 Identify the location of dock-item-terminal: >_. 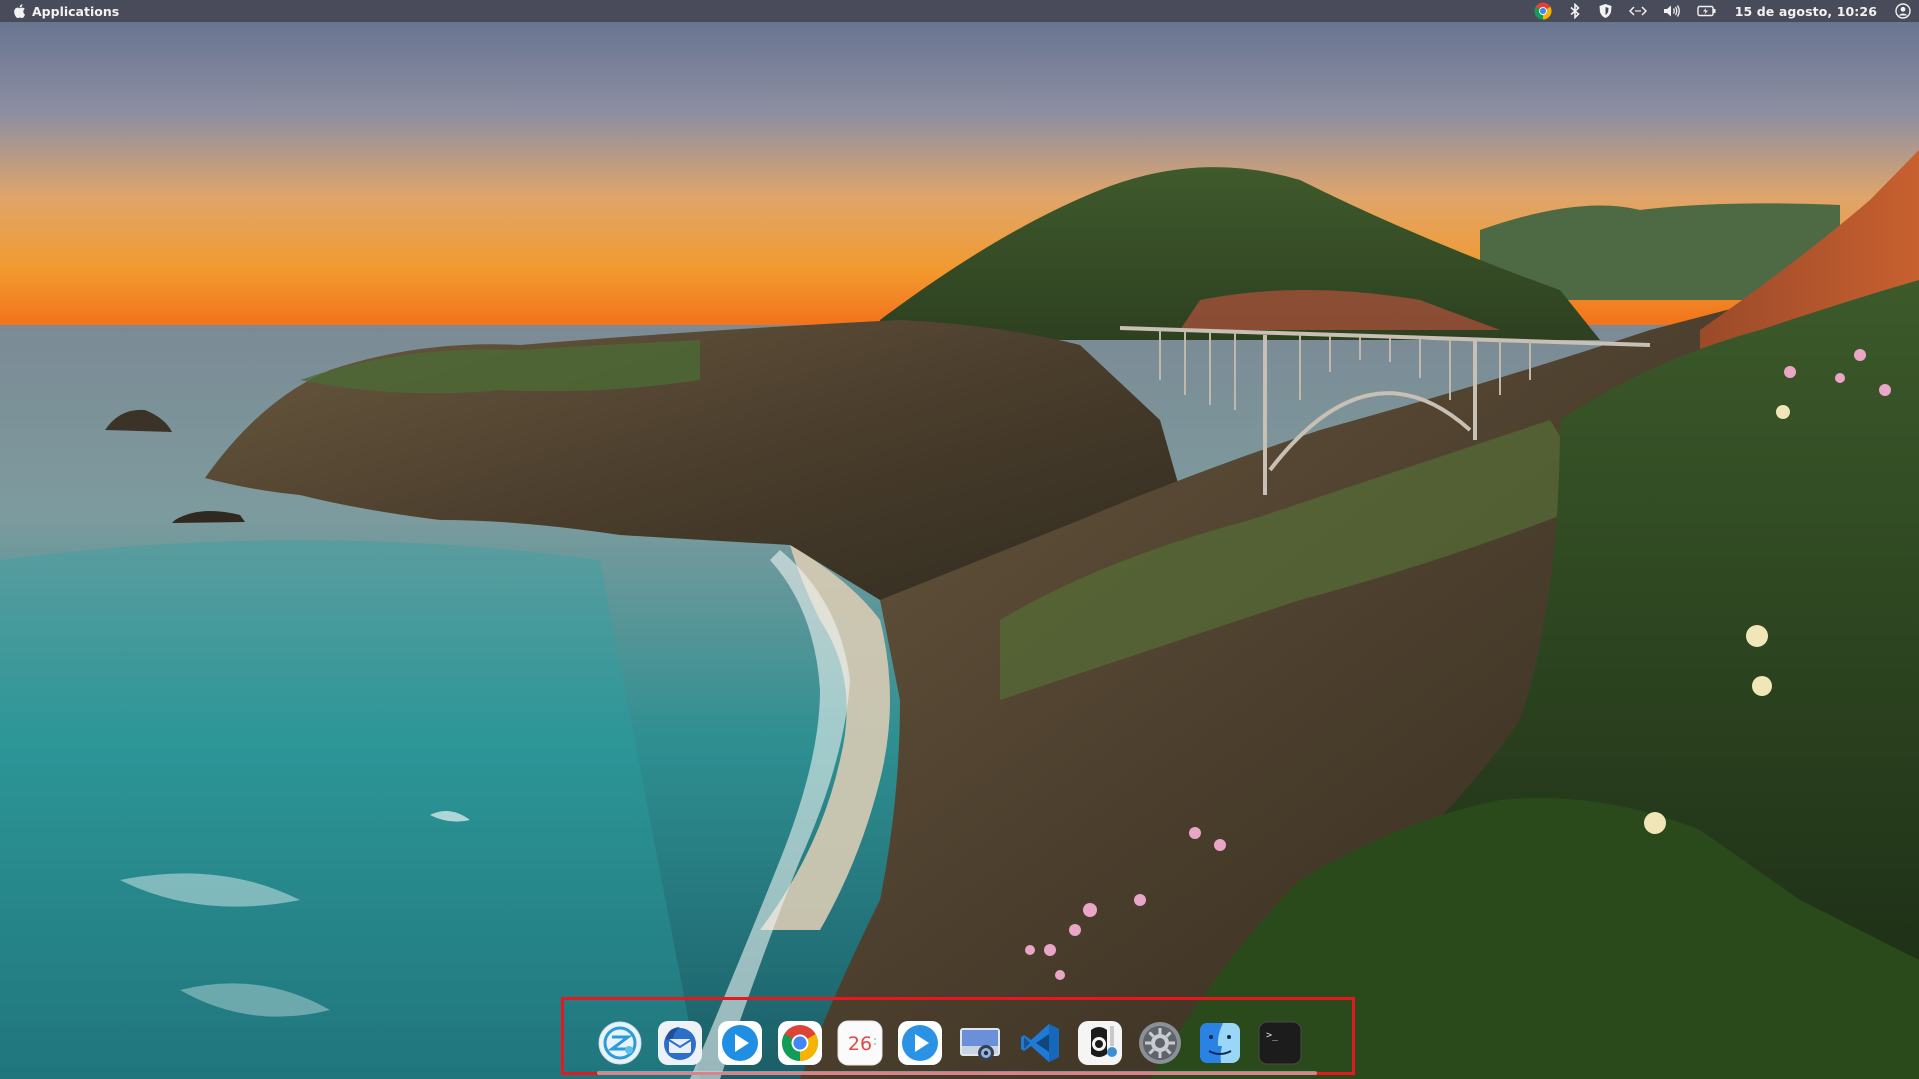
(1280, 1043).